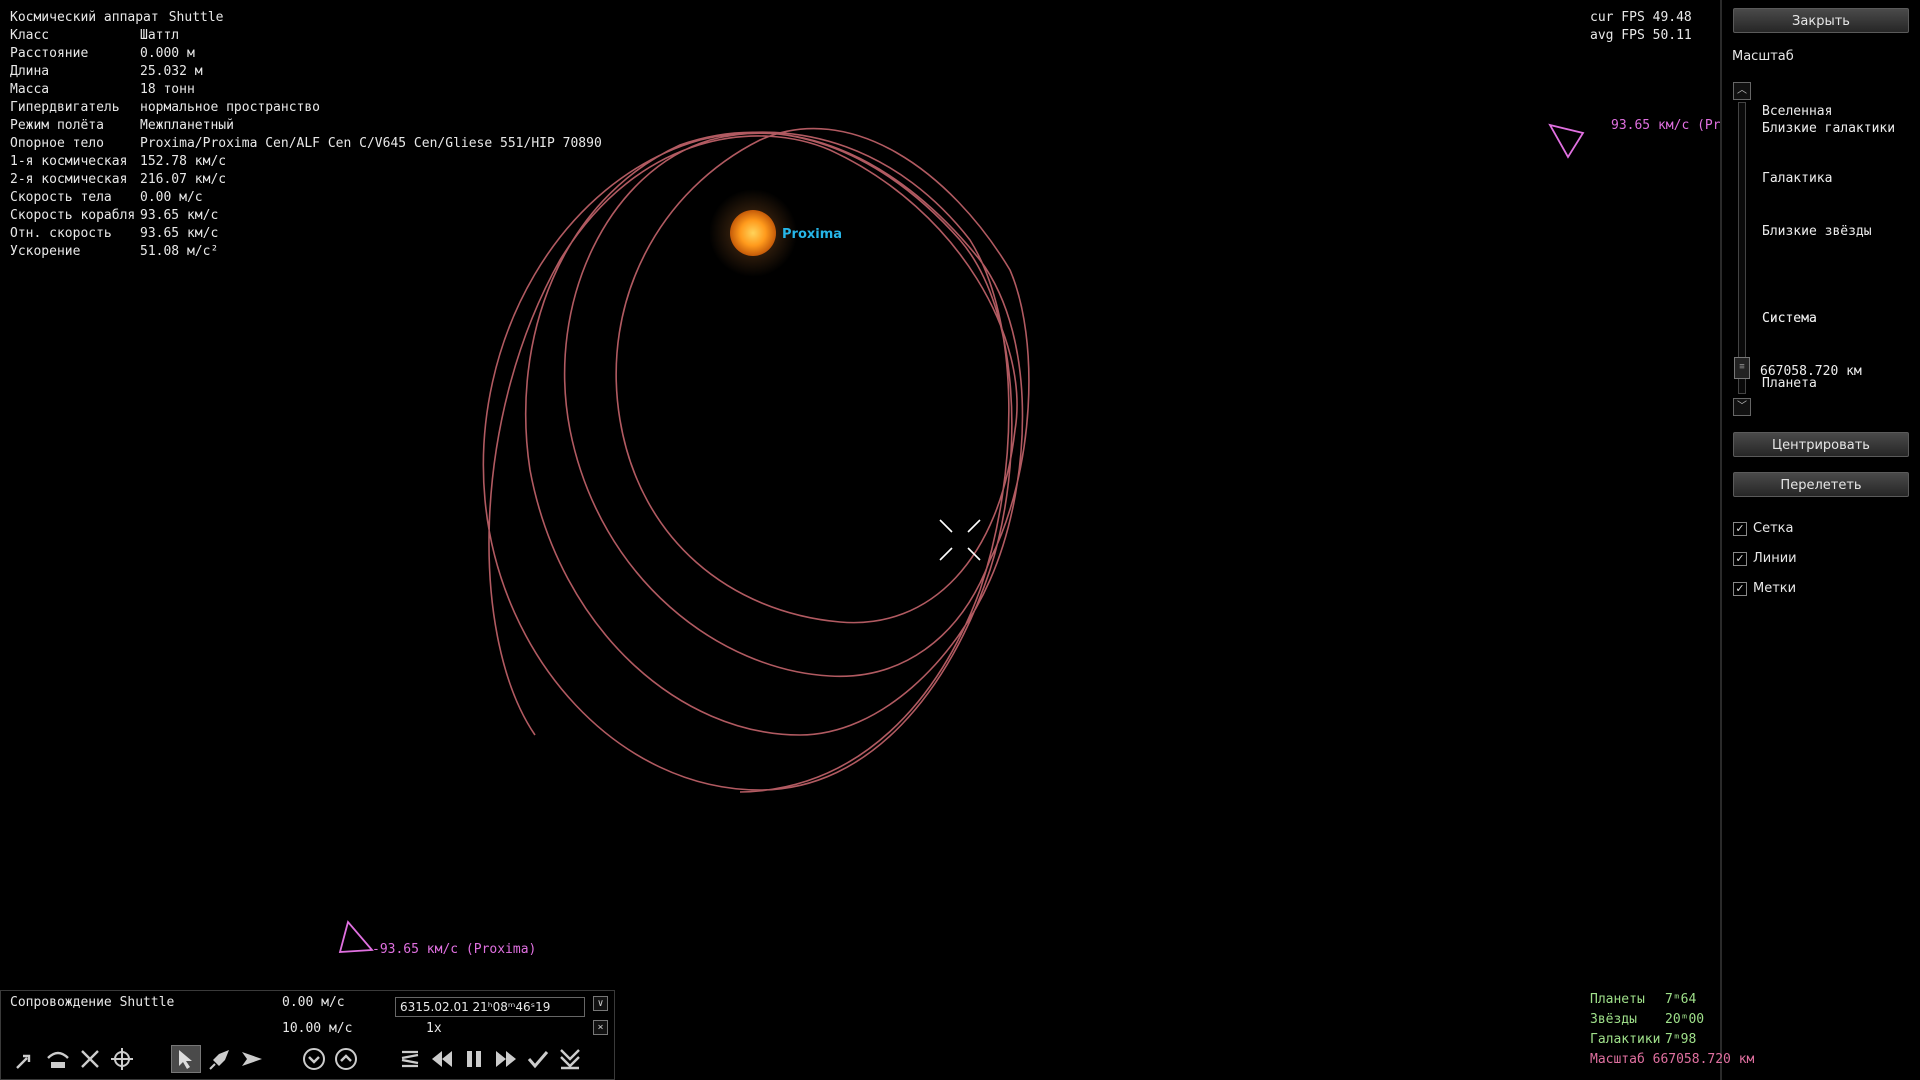 The height and width of the screenshot is (1080, 1920). I want to click on info-key: Режим полёта, so click(57, 125).